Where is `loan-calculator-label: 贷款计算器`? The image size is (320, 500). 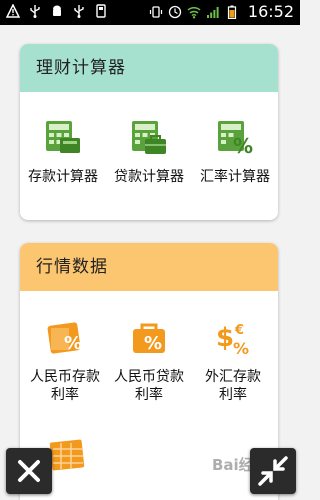 loan-calculator-label: 贷款计算器 is located at coordinates (149, 177).